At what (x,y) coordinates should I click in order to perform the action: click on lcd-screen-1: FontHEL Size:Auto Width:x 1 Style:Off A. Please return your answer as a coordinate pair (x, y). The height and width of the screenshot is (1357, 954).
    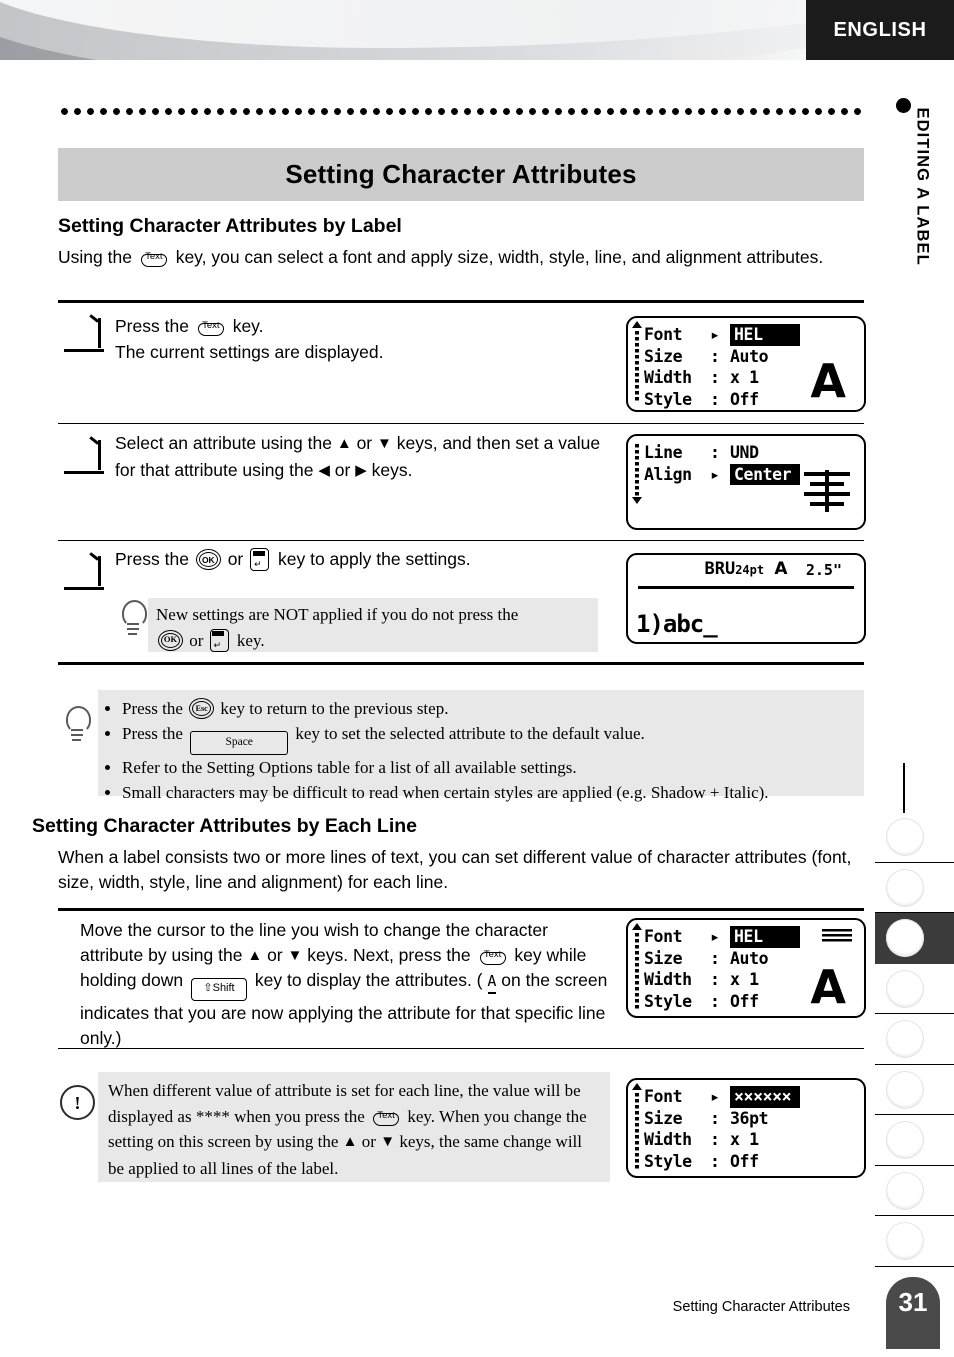
    Looking at the image, I should click on (746, 364).